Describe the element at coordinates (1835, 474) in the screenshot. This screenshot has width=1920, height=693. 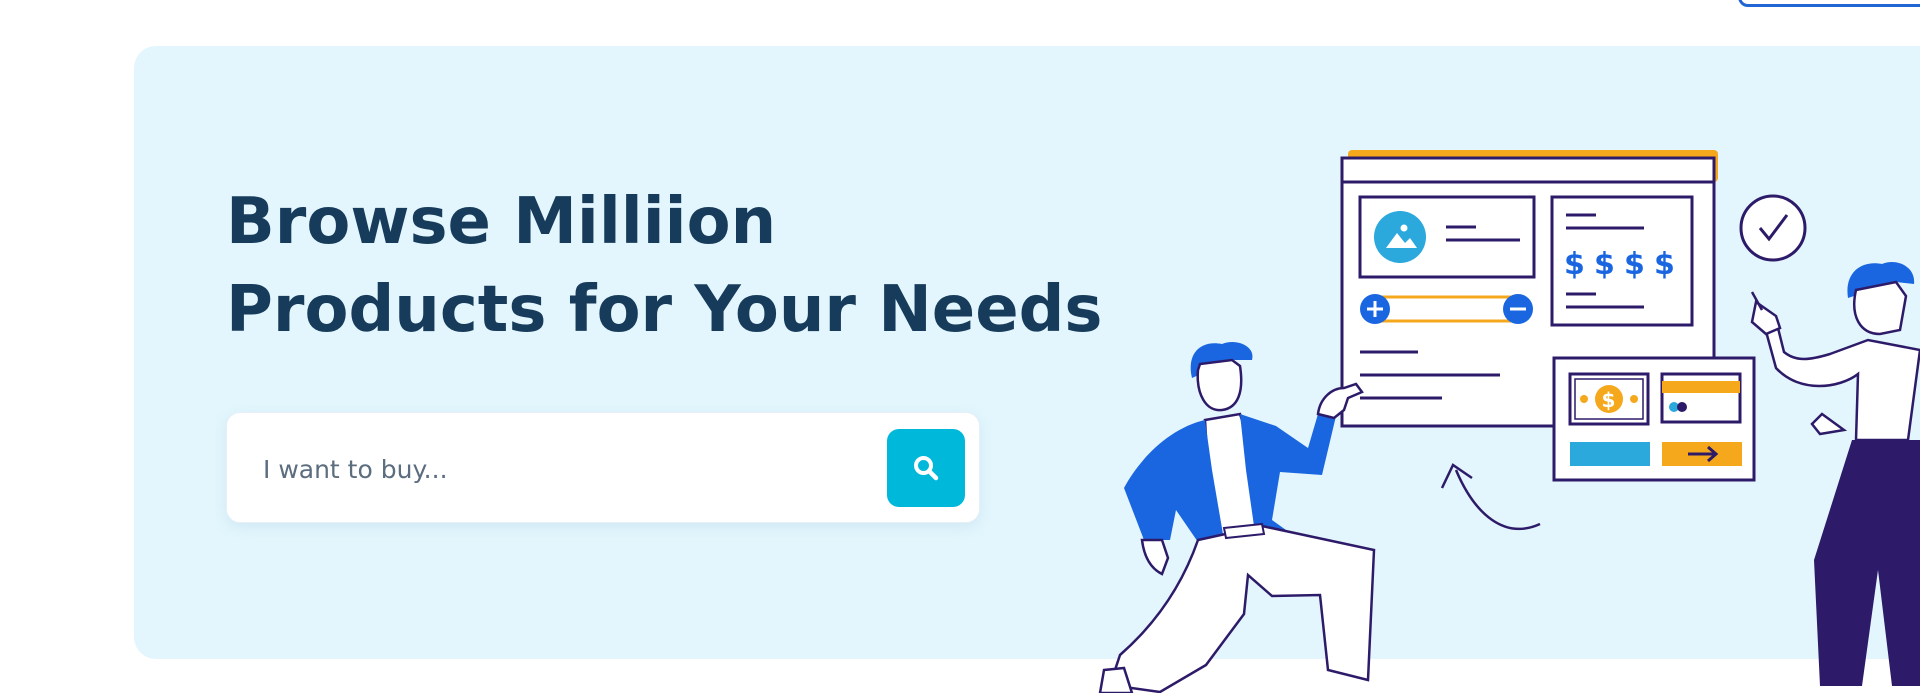
I see `person-right-illustration` at that location.